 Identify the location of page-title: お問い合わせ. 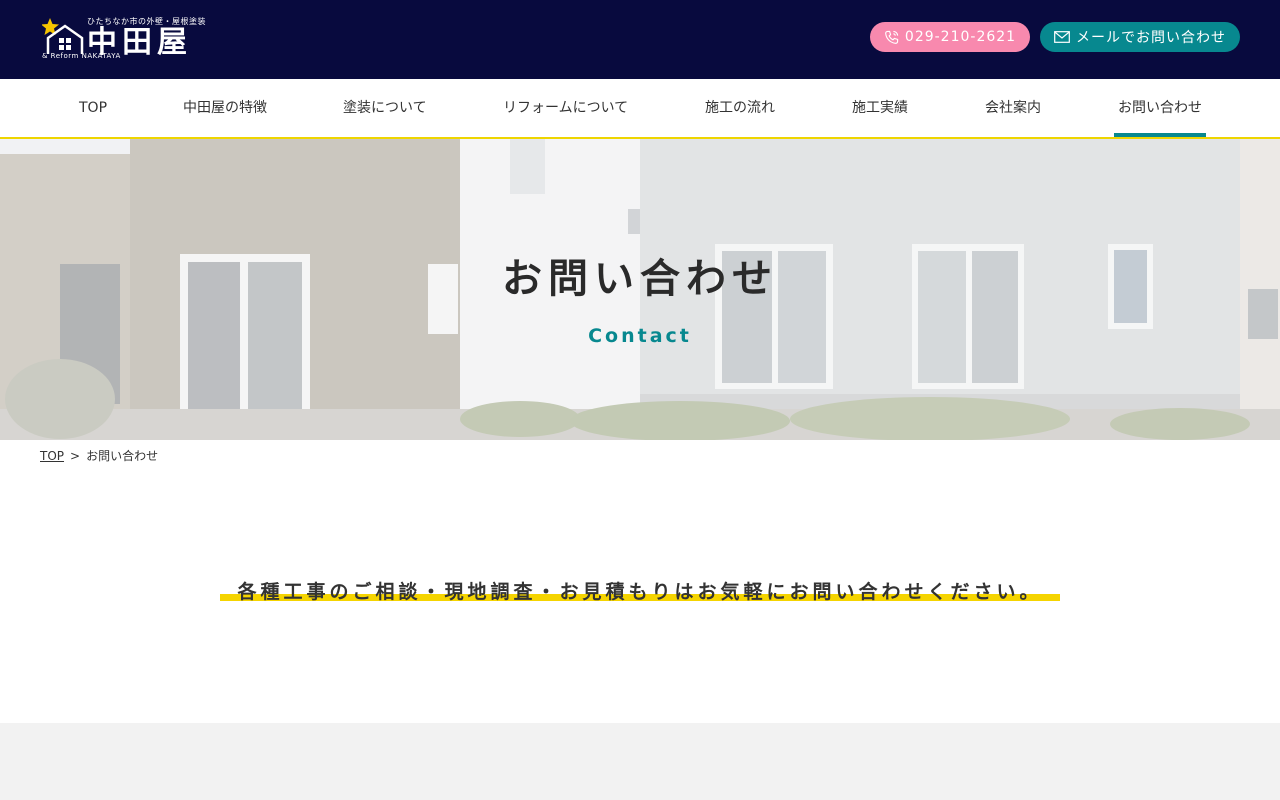
(640, 279).